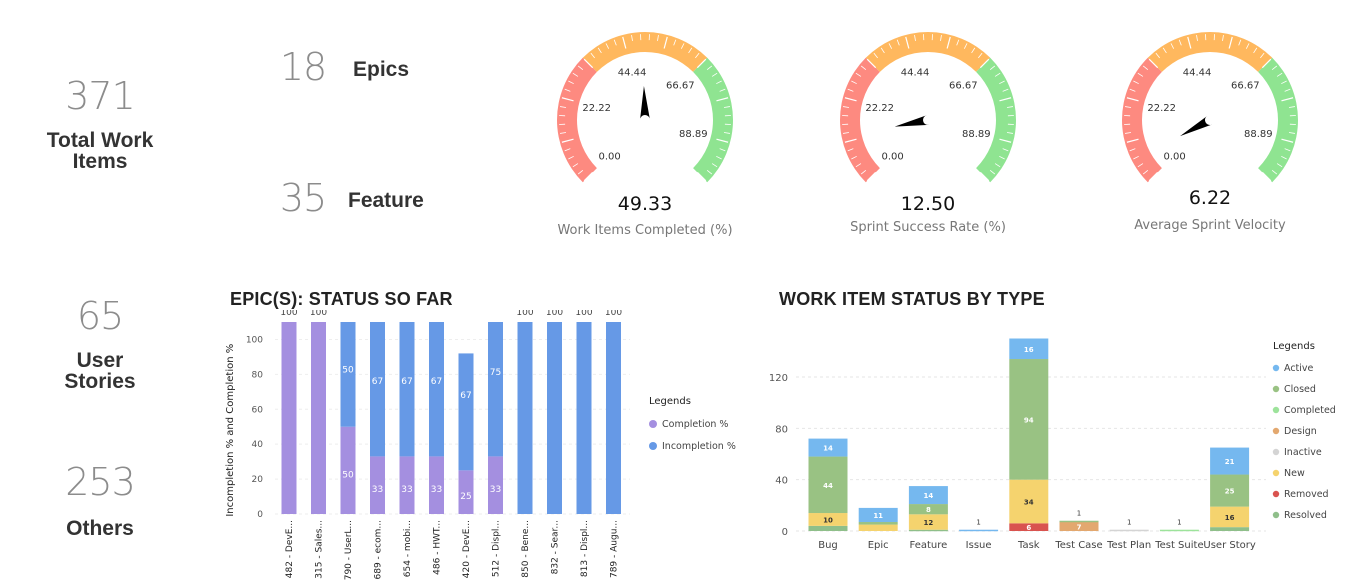 Image resolution: width=1346 pixels, height=580 pixels. Describe the element at coordinates (495, 373) in the screenshot. I see `bar-value-label: 75` at that location.